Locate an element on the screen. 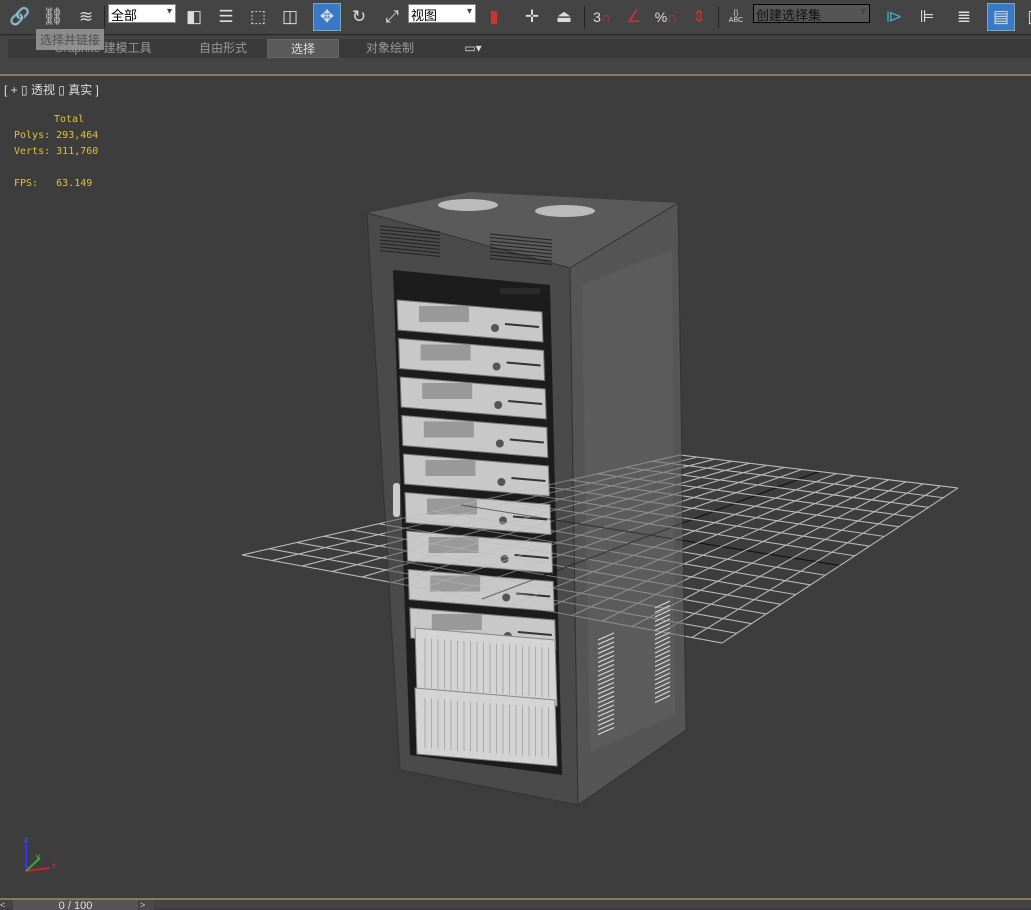 The image size is (1031, 910). timeline-next-button: > is located at coordinates (147, 905).